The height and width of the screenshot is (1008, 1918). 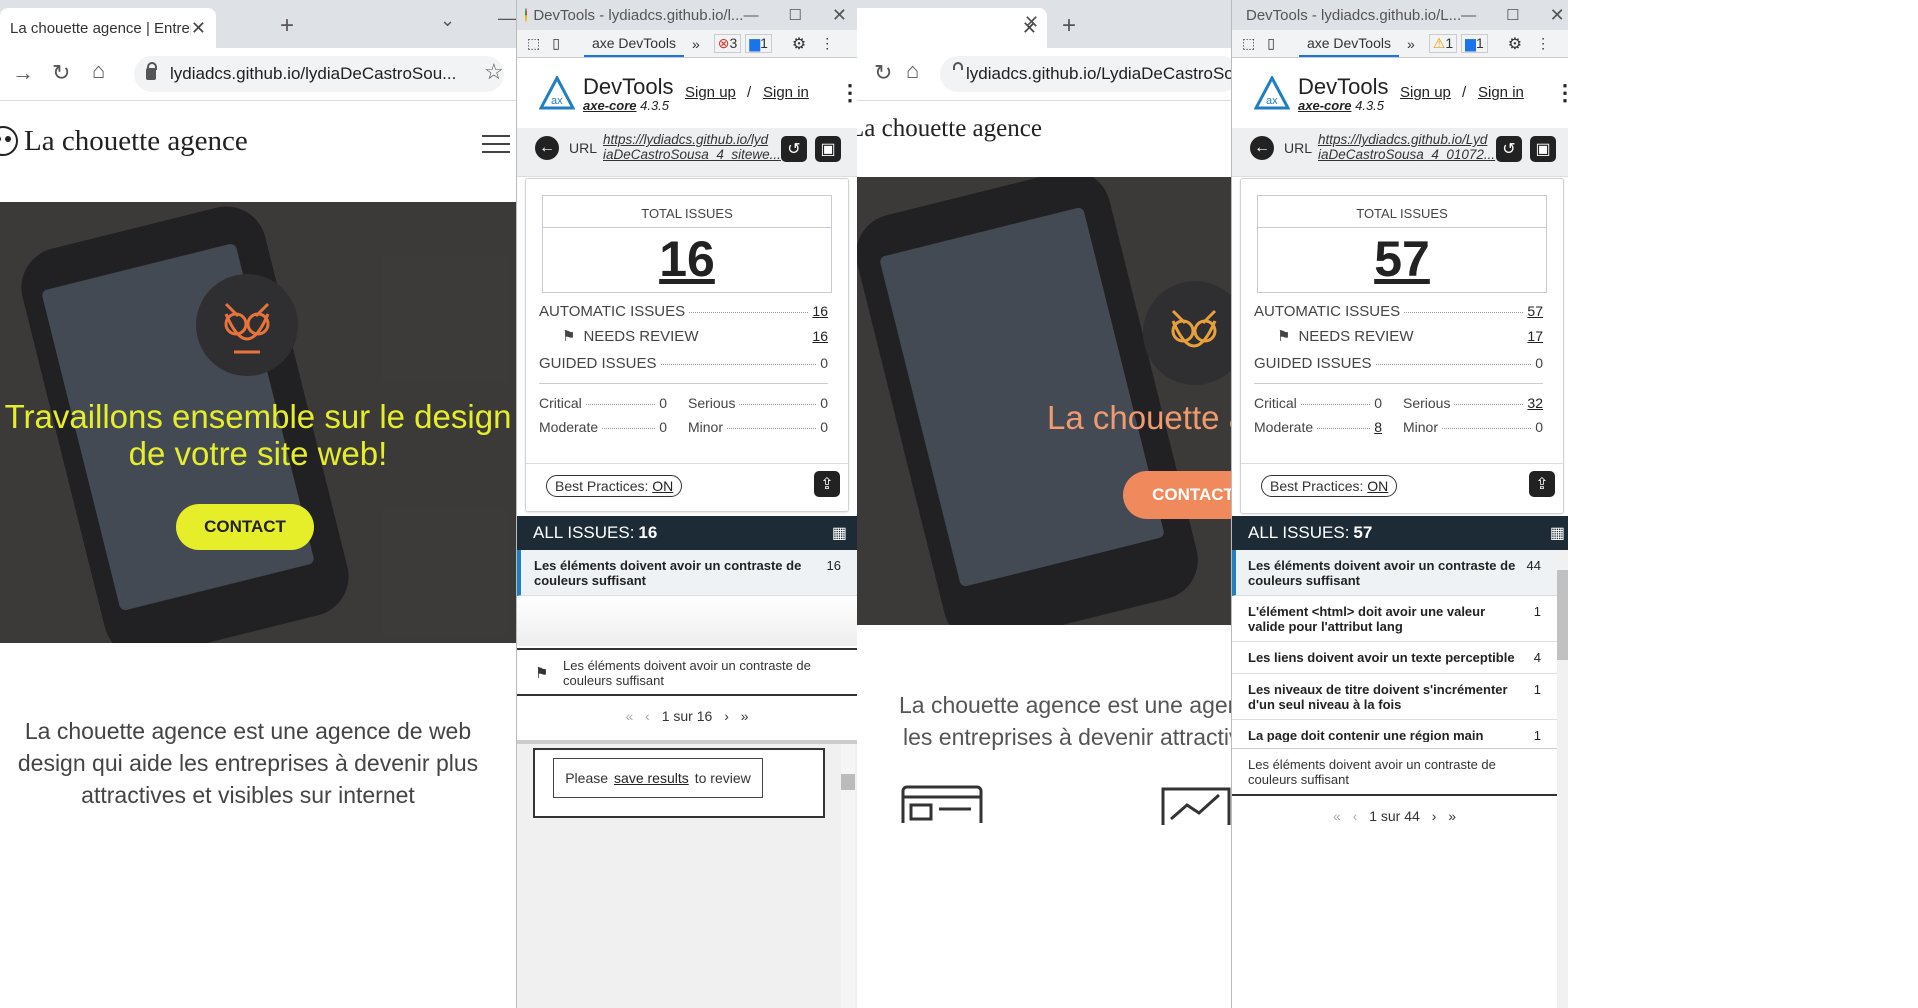 I want to click on needs-review-count: 16, so click(x=820, y=336).